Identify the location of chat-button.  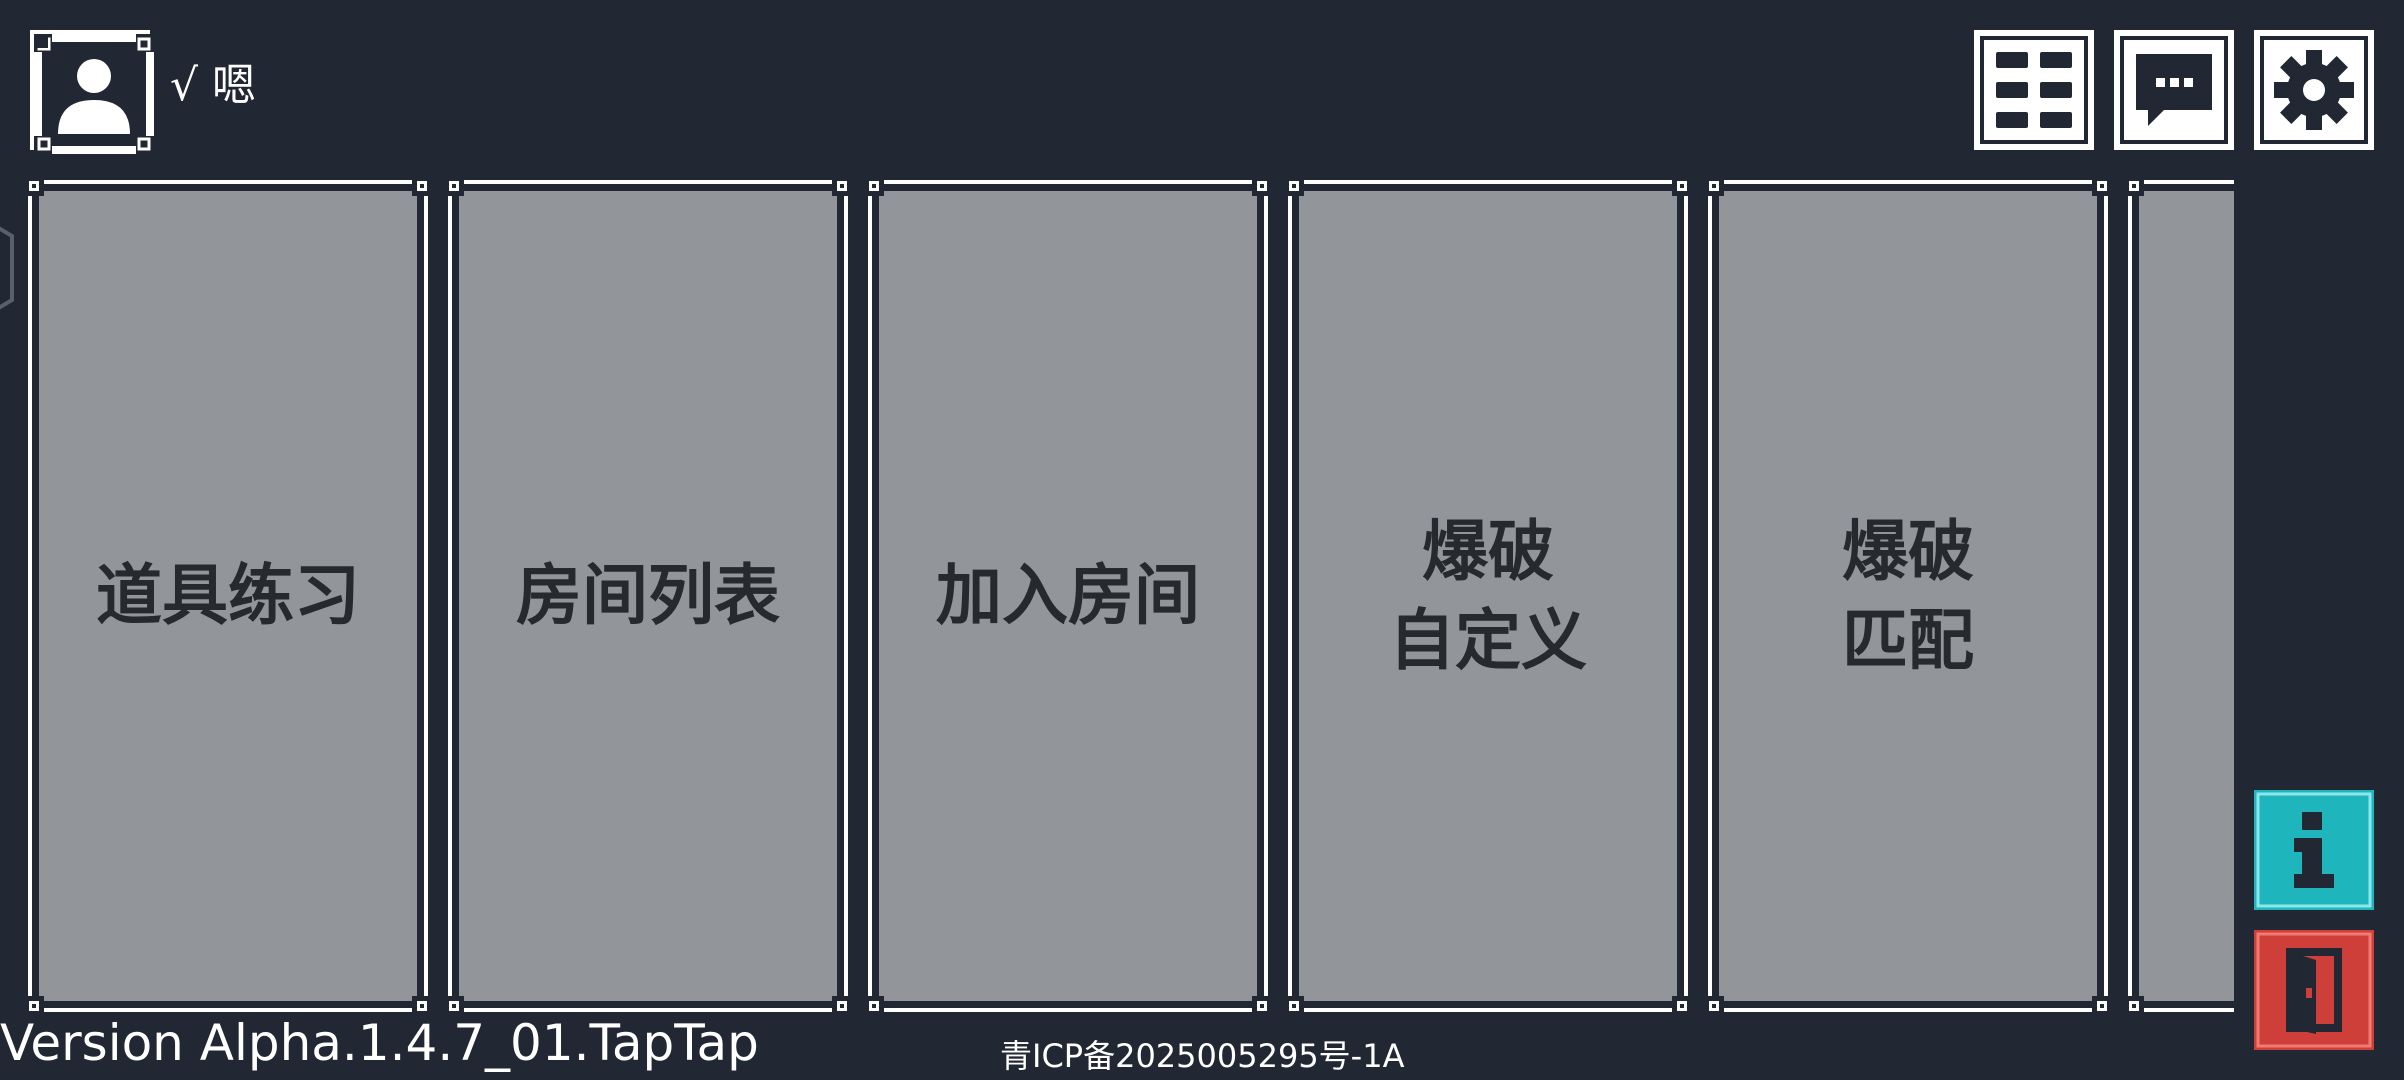
(2174, 90).